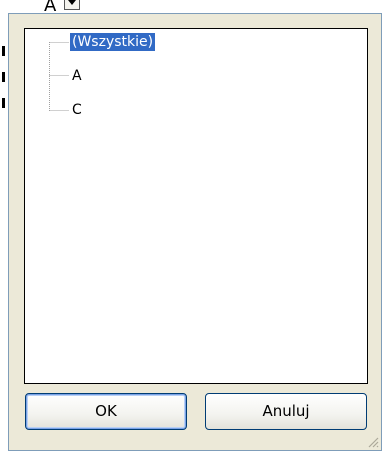  What do you see at coordinates (77, 110) in the screenshot?
I see `tree-item-c: C` at bounding box center [77, 110].